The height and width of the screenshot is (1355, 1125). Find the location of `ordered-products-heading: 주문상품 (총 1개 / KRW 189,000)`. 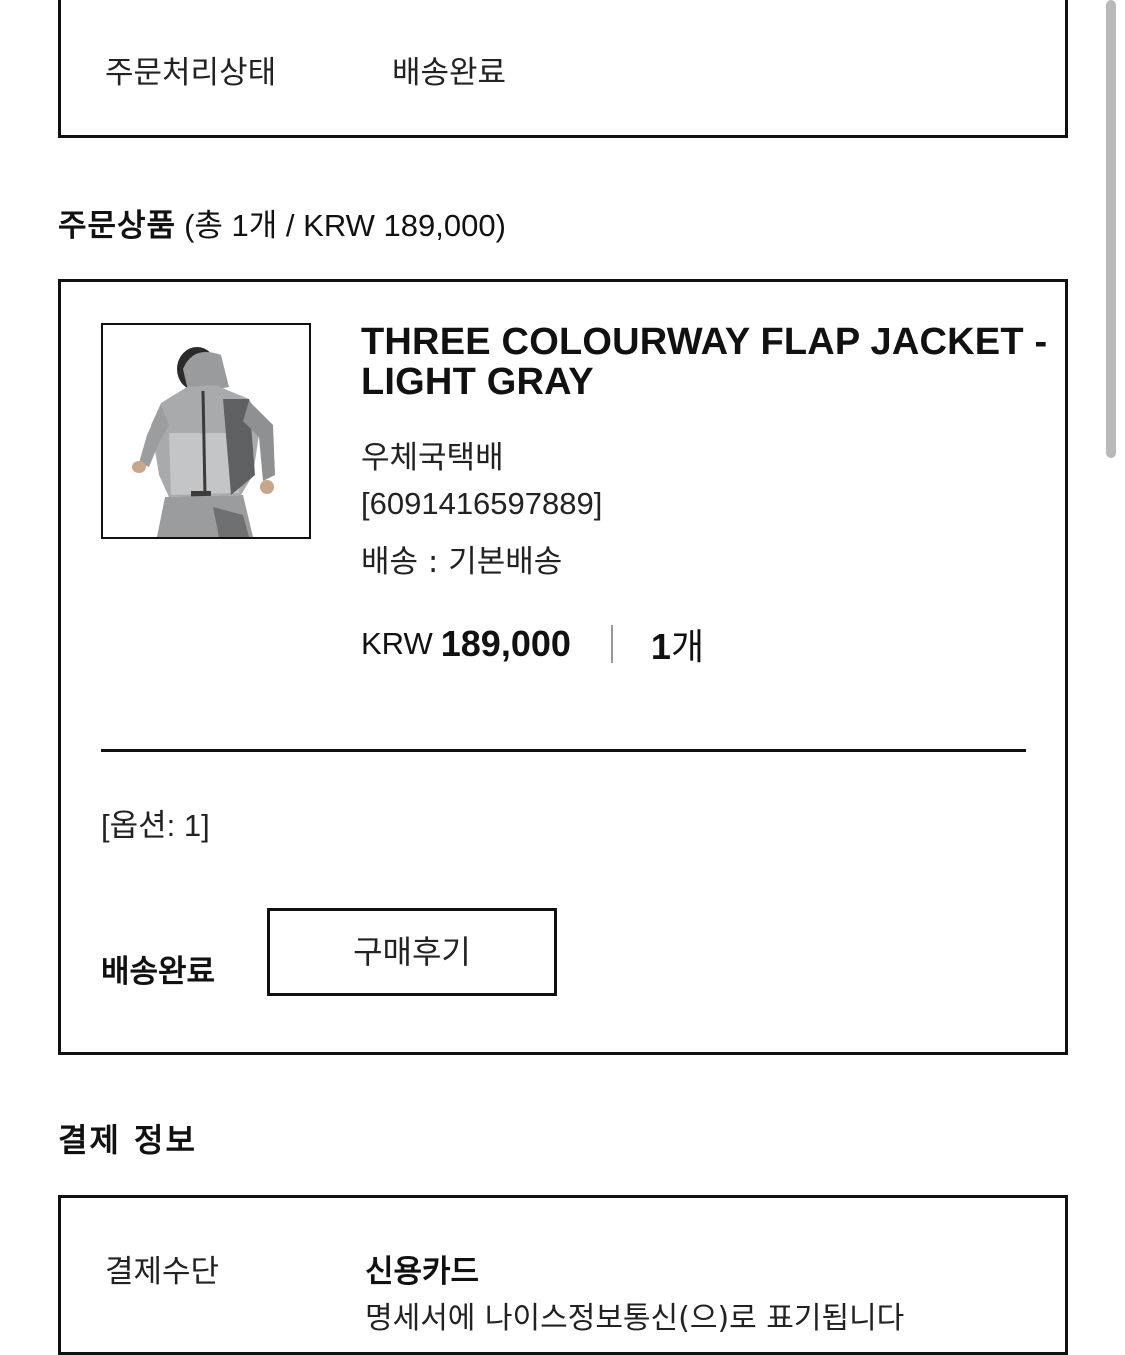

ordered-products-heading: 주문상품 (총 1개 / KRW 189,000) is located at coordinates (282, 222).